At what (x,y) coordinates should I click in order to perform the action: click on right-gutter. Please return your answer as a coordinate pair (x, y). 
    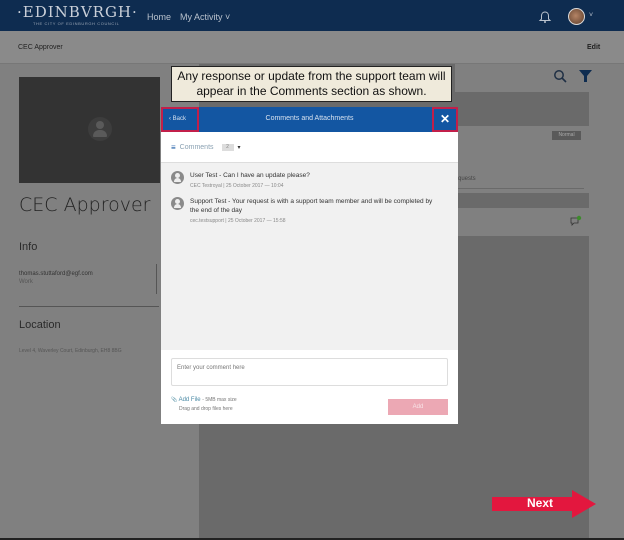
    Looking at the image, I should click on (612, 302).